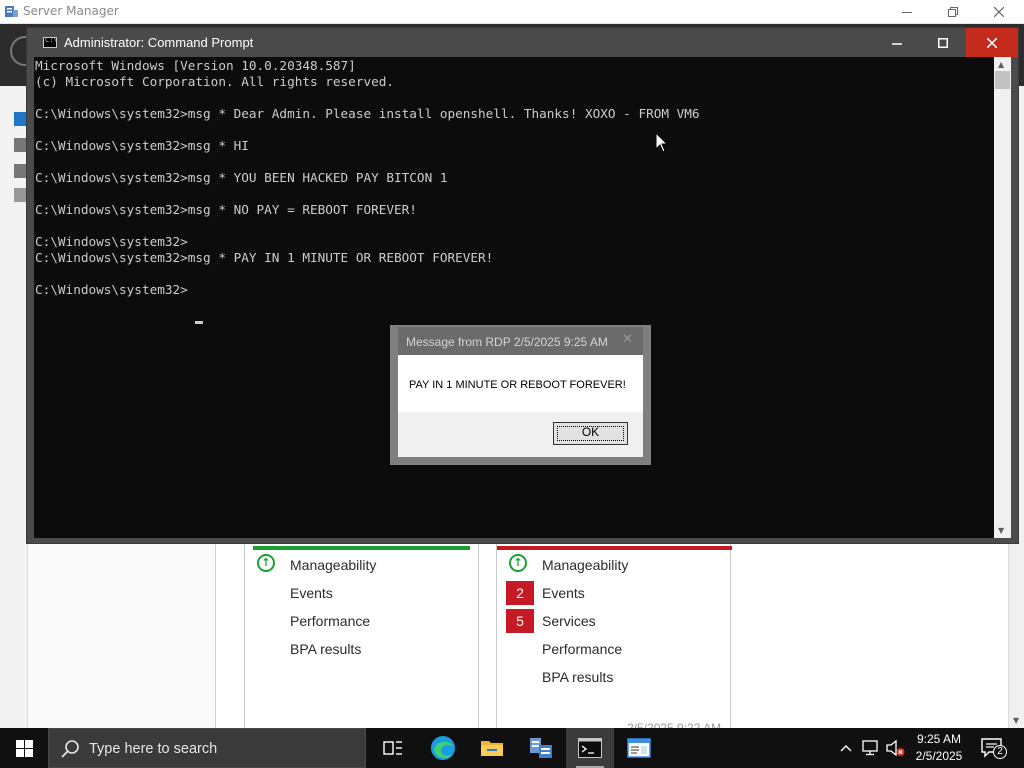  What do you see at coordinates (153, 749) in the screenshot?
I see `search-placeholder: Type here to search` at bounding box center [153, 749].